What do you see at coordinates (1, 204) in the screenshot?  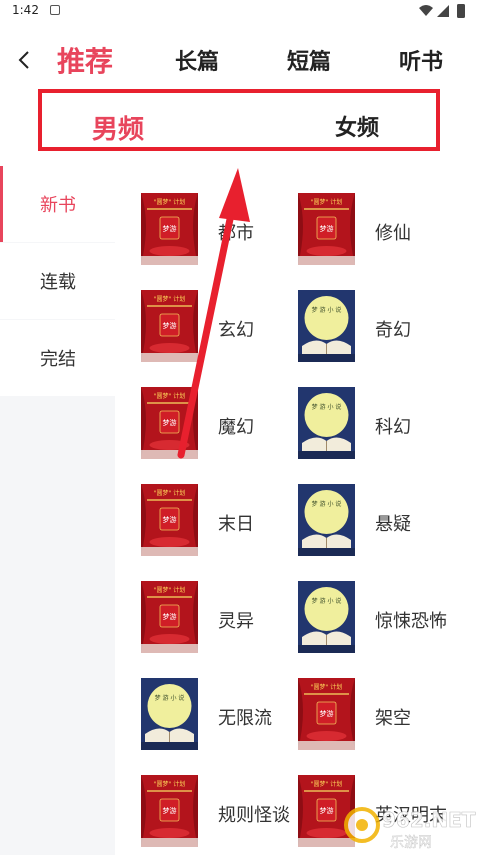 I see `active-indicator` at bounding box center [1, 204].